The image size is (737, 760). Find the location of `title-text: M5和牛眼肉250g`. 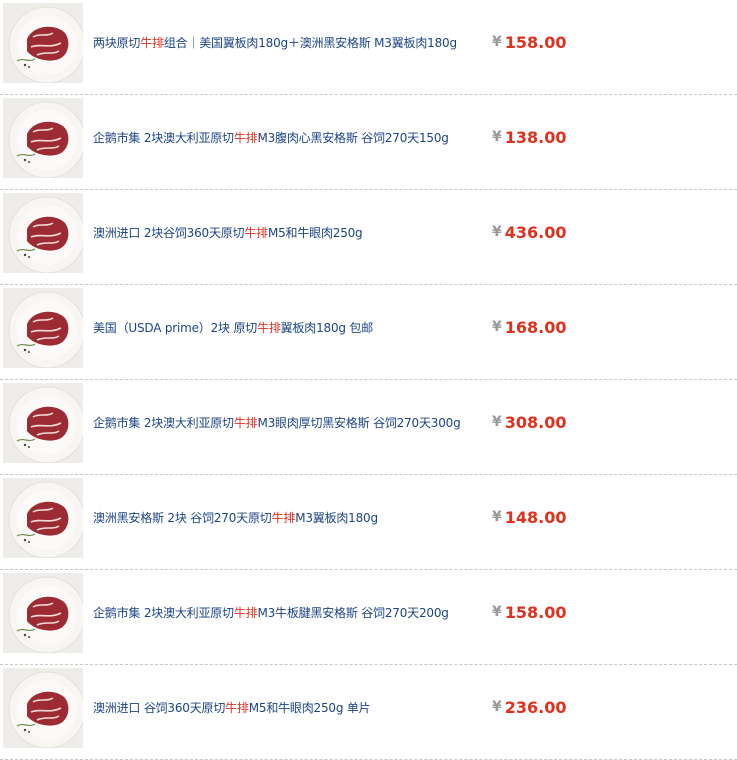

title-text: M5和牛眼肉250g is located at coordinates (315, 232).